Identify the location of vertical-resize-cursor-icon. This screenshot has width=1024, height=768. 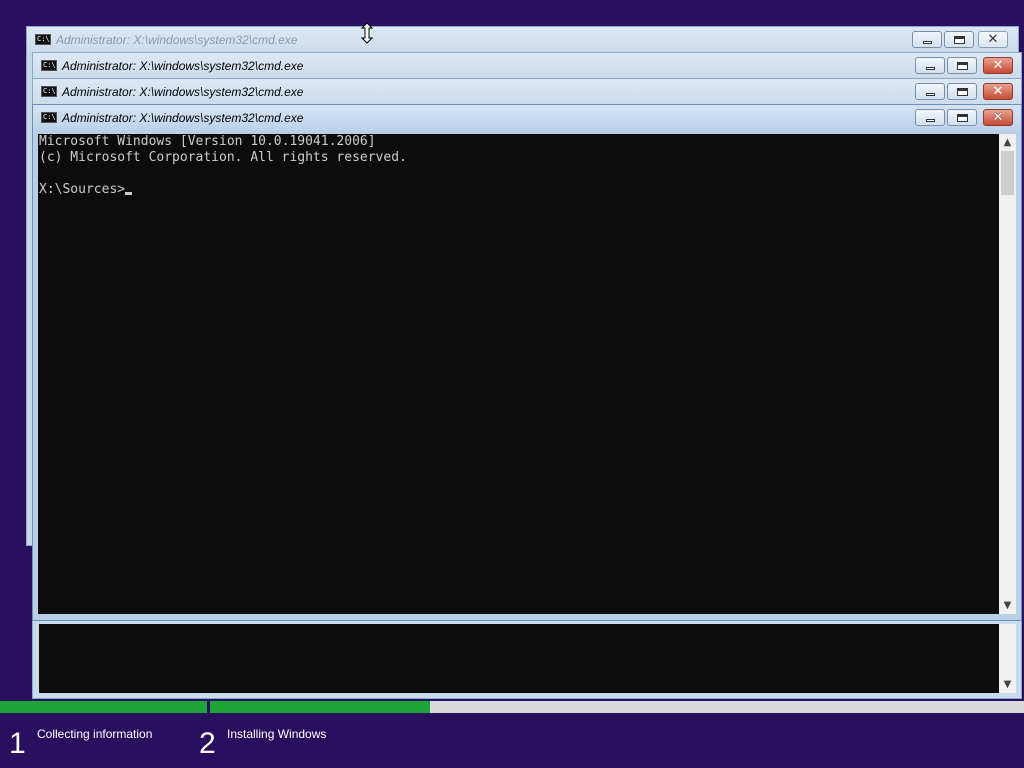
(367, 33).